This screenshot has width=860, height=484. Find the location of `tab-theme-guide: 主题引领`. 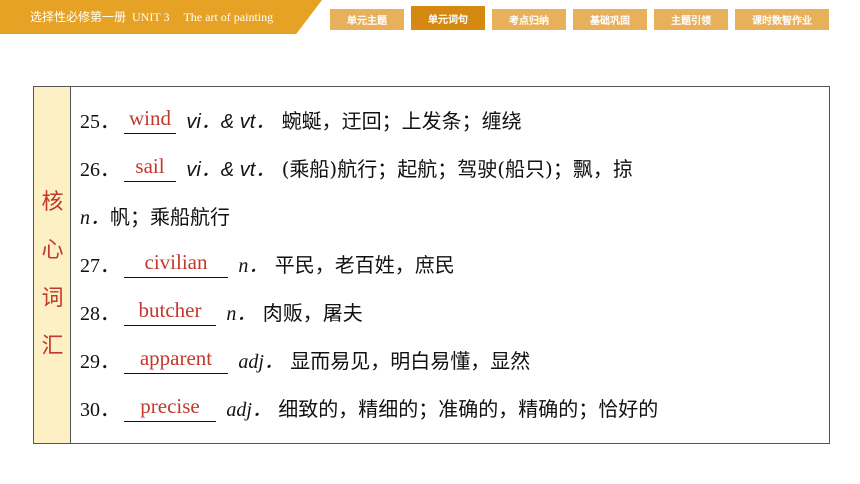

tab-theme-guide: 主题引领 is located at coordinates (691, 19).